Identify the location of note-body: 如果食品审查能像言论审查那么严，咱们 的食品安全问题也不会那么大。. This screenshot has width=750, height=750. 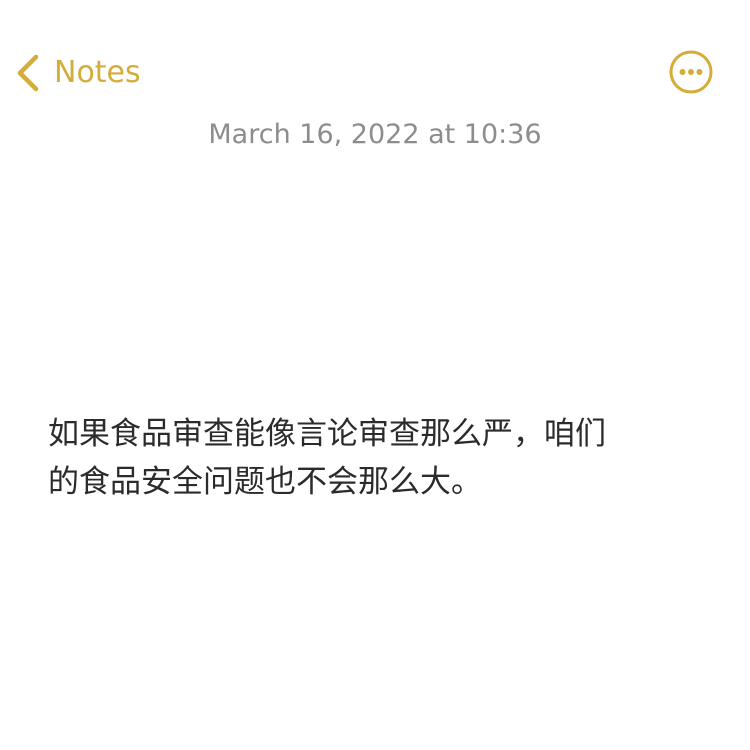
(378, 458).